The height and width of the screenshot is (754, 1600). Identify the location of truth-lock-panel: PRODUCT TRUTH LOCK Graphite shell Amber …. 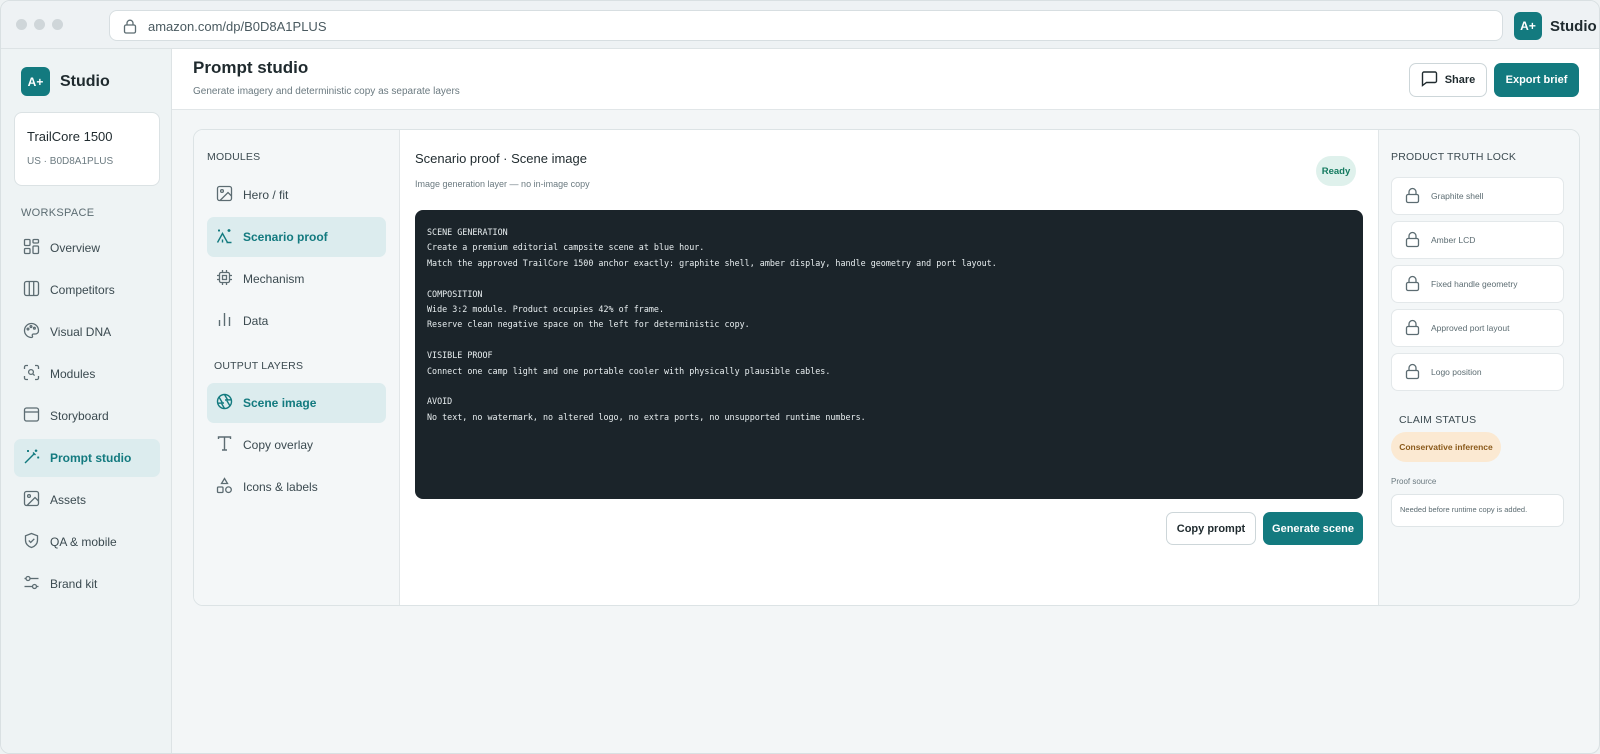
(1478, 367).